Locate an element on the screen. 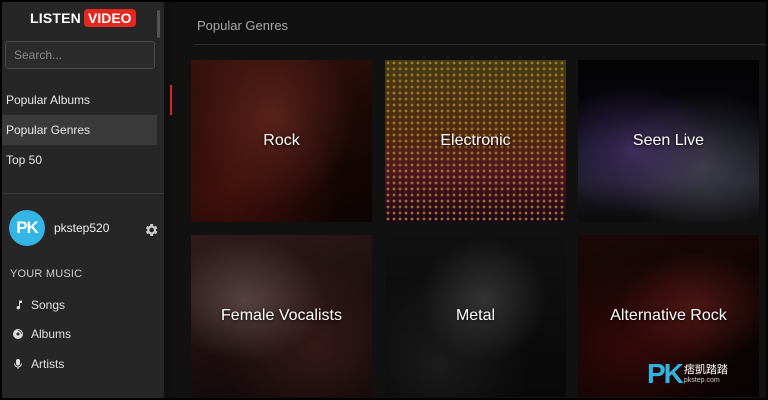 The height and width of the screenshot is (400, 768). watermark-logo: PK is located at coordinates (665, 373).